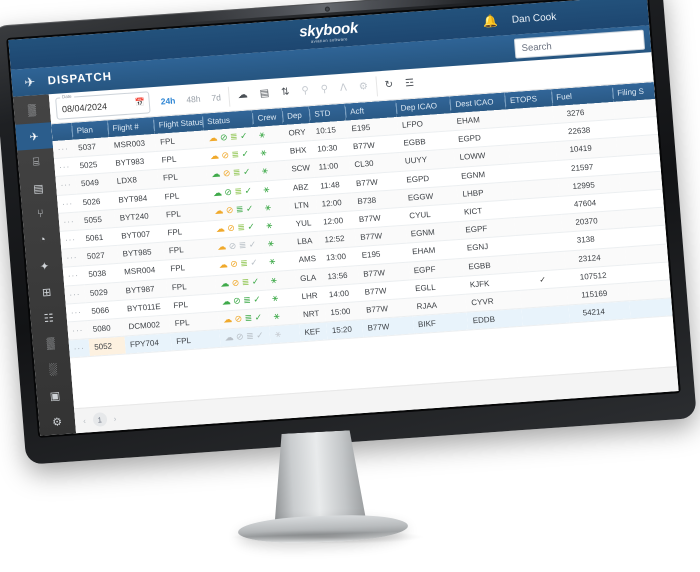  I want to click on cloud-upload-icon: ☁, so click(242, 95).